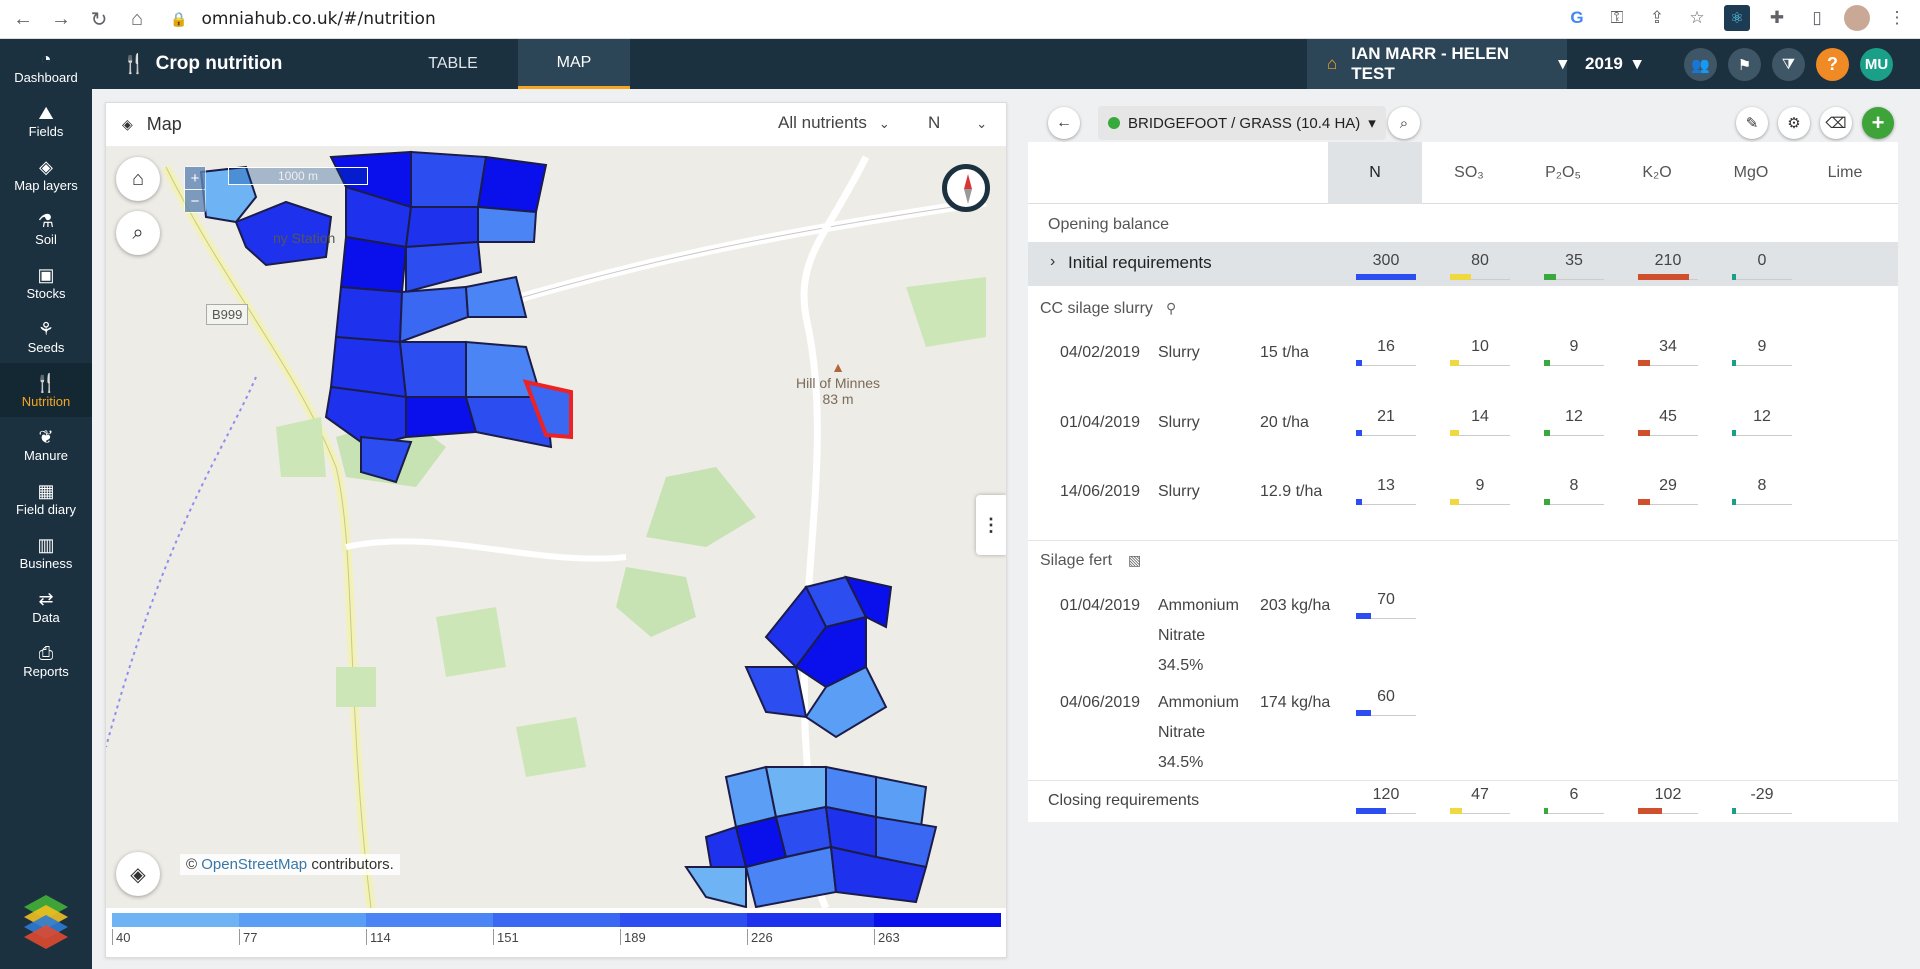 The image size is (1920, 969). What do you see at coordinates (121, 937) in the screenshot?
I see `legend-tick-label: 40` at bounding box center [121, 937].